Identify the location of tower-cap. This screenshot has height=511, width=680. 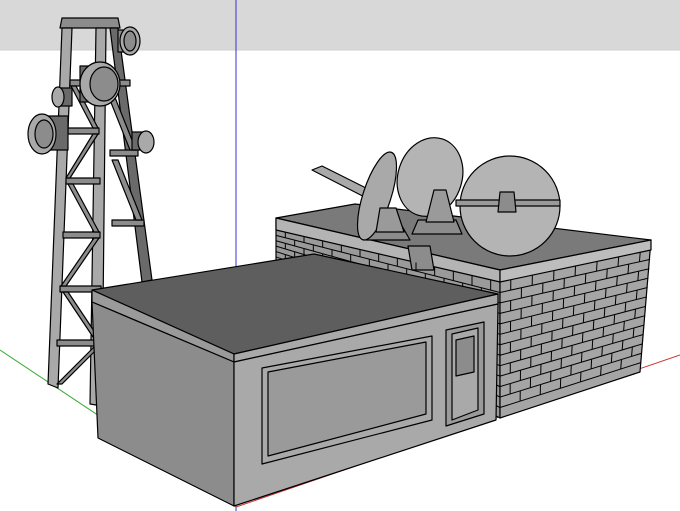
(90, 23).